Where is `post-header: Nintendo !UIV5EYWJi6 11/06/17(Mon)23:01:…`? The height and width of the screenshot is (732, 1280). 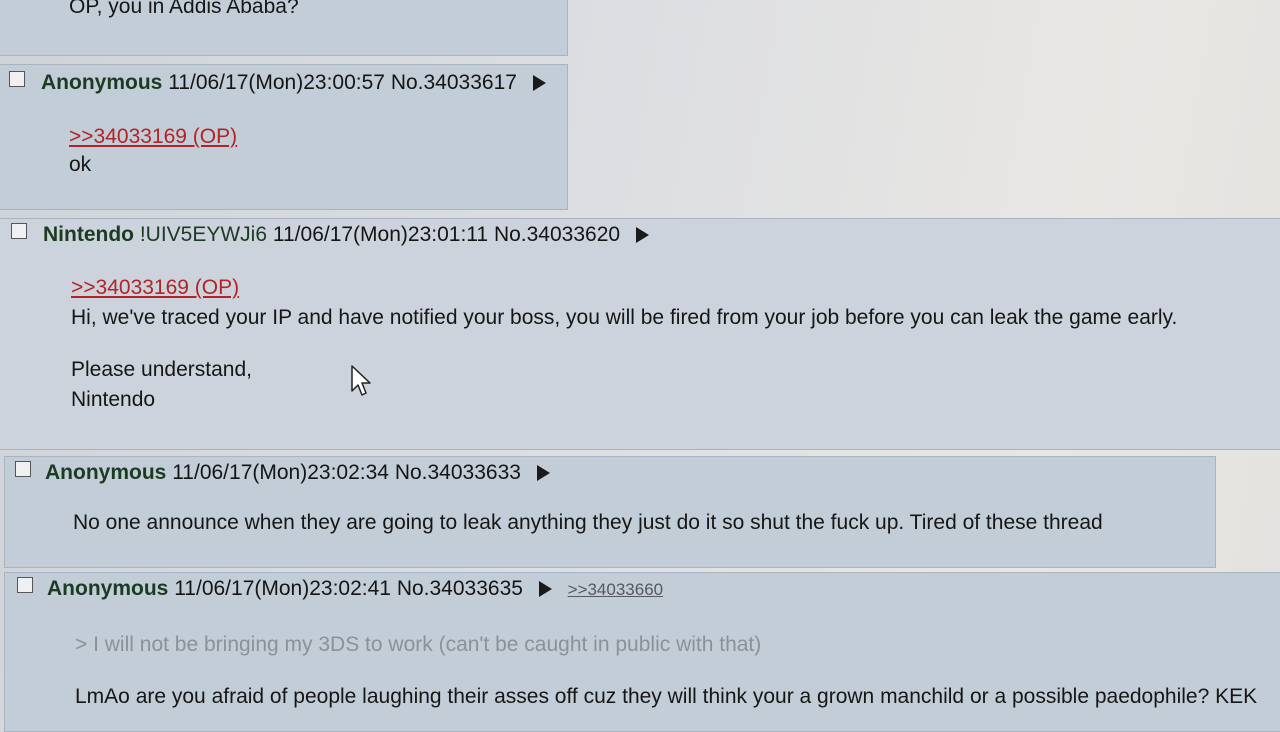 post-header: Nintendo !UIV5EYWJi6 11/06/17(Mon)23:01:… is located at coordinates (346, 235).